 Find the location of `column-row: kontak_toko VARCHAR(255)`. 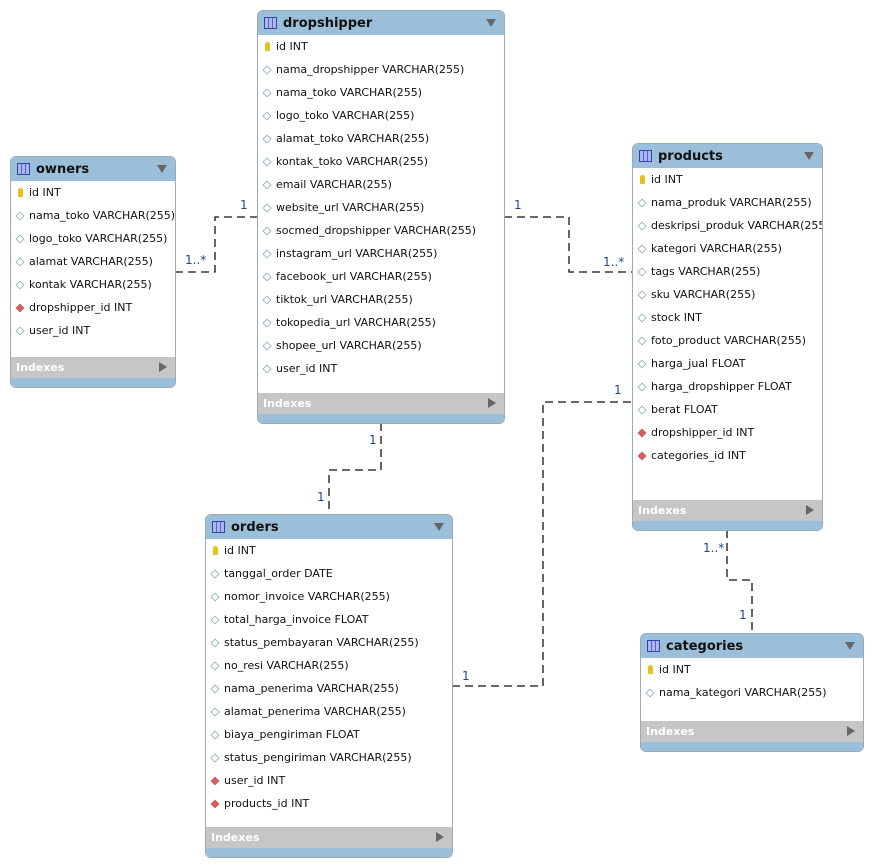

column-row: kontak_toko VARCHAR(255) is located at coordinates (381, 161).